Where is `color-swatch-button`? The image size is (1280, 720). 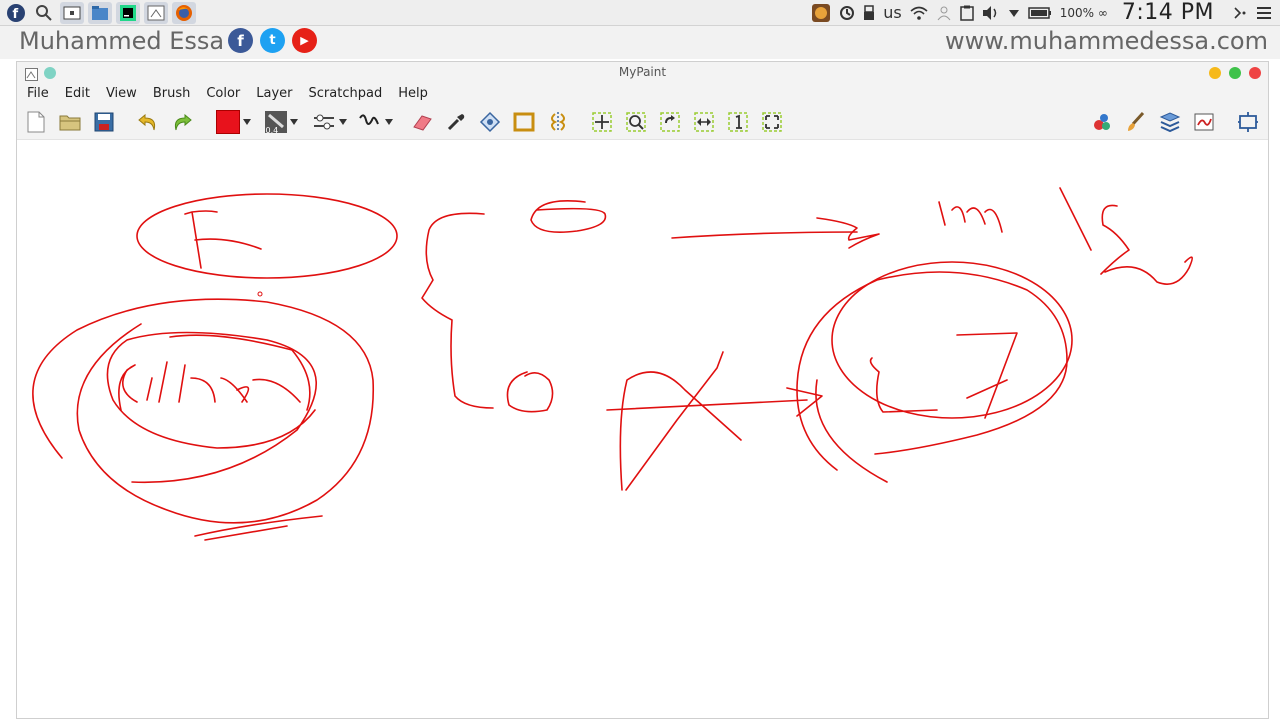
color-swatch-button is located at coordinates (233, 122).